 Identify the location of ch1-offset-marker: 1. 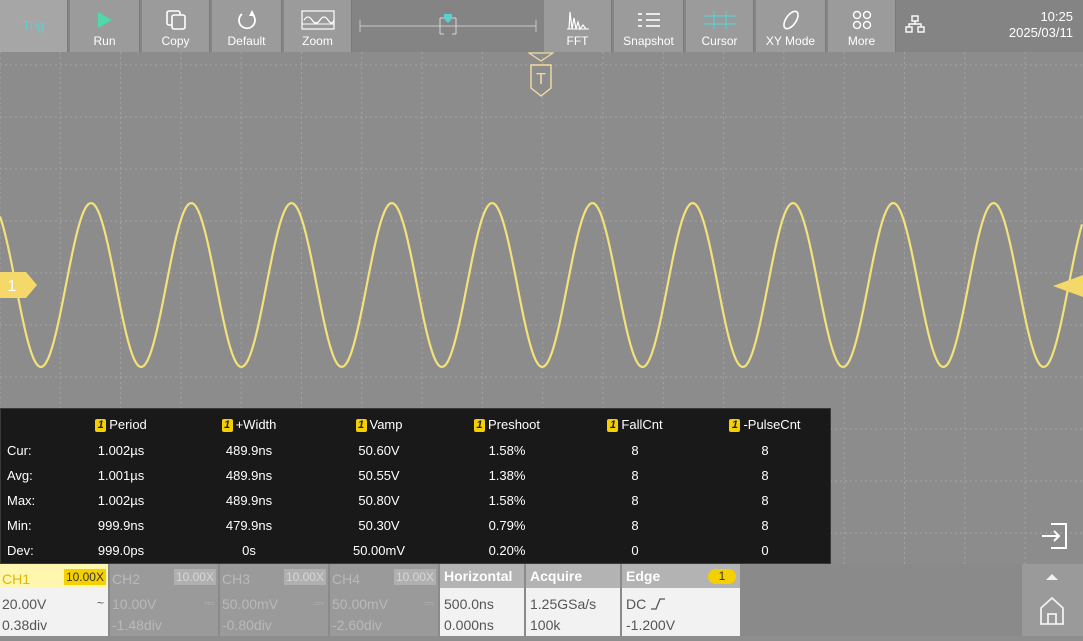
(19, 287).